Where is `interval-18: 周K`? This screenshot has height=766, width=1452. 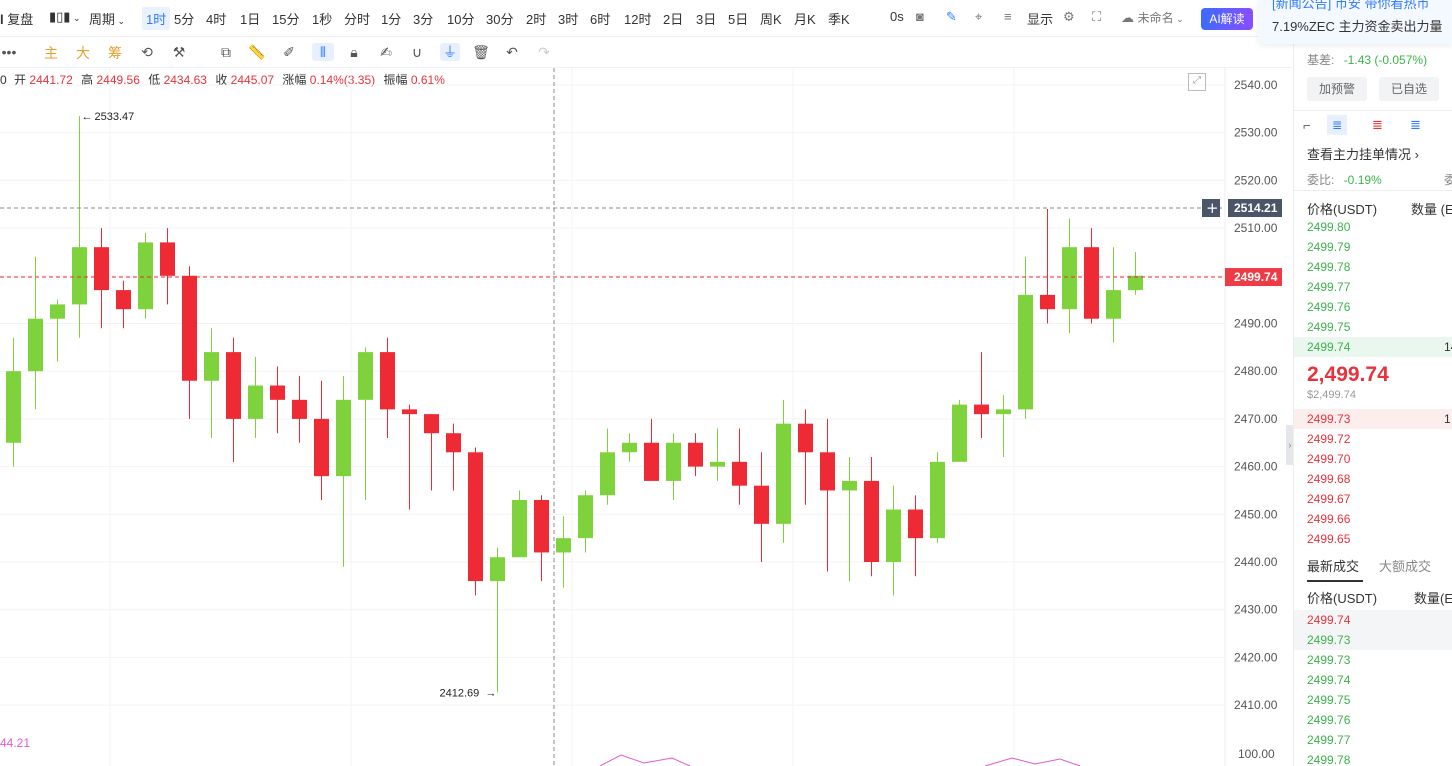
interval-18: 周K is located at coordinates (771, 18).